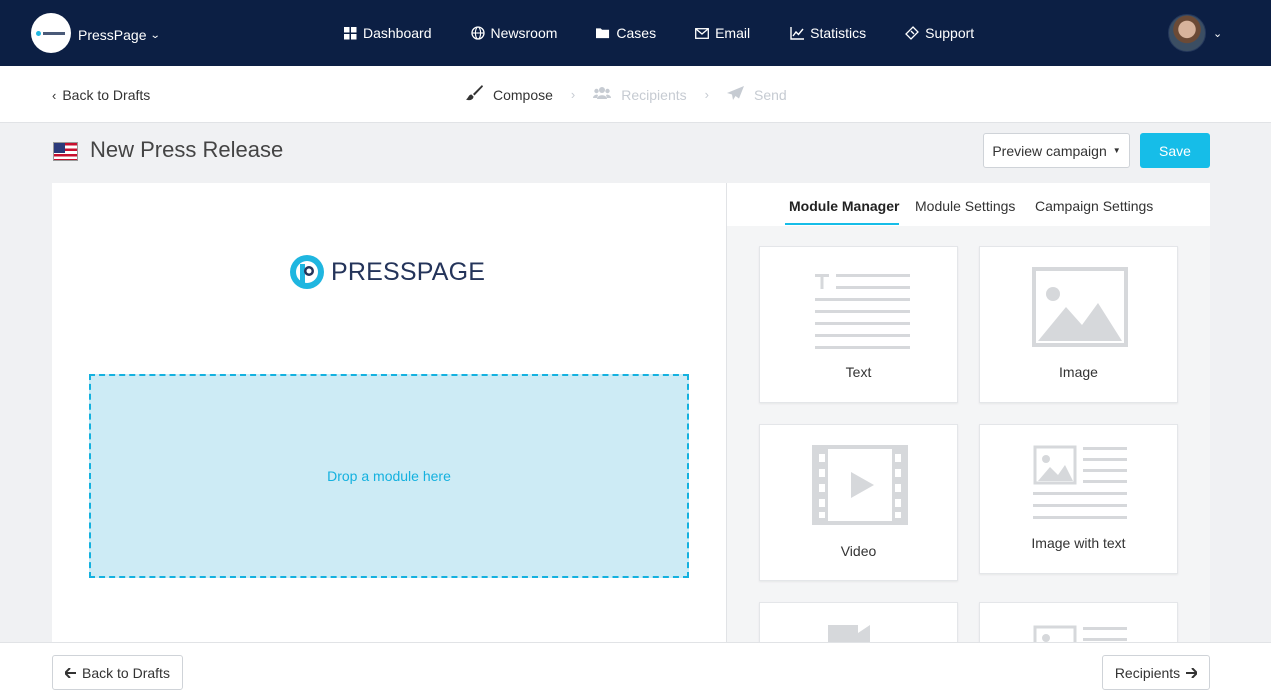 The image size is (1271, 699). Describe the element at coordinates (524, 33) in the screenshot. I see `nav-label: Newsroom` at that location.